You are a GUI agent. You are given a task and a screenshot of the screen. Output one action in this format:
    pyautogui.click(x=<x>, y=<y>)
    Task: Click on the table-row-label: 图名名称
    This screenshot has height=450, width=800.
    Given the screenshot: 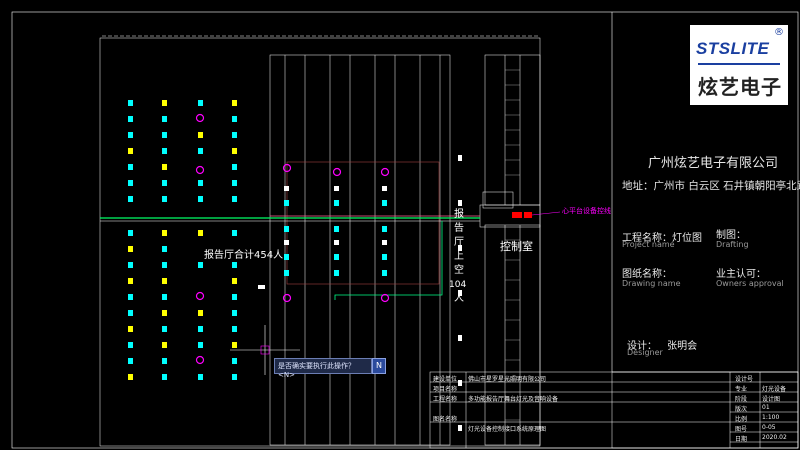 What is the action you would take?
    pyautogui.click(x=445, y=419)
    